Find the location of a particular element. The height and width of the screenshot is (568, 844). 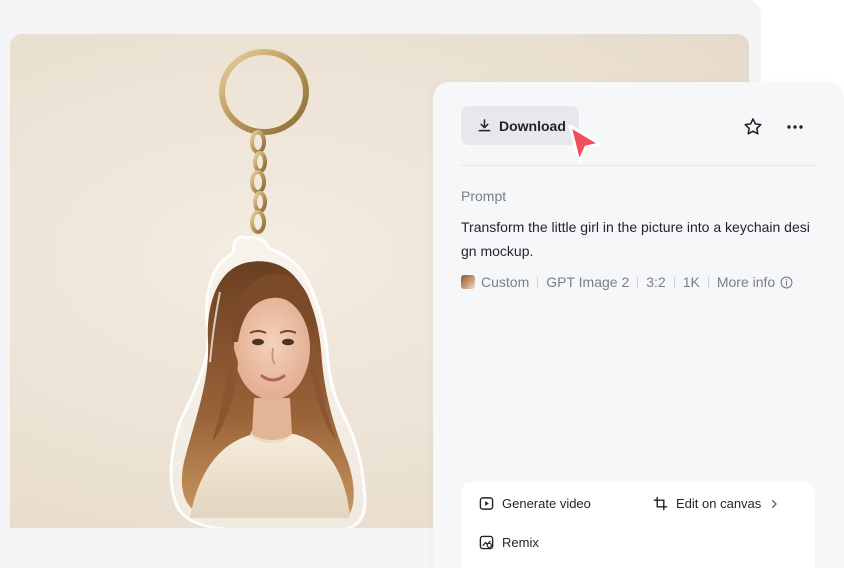

star-icon is located at coordinates (753, 127).